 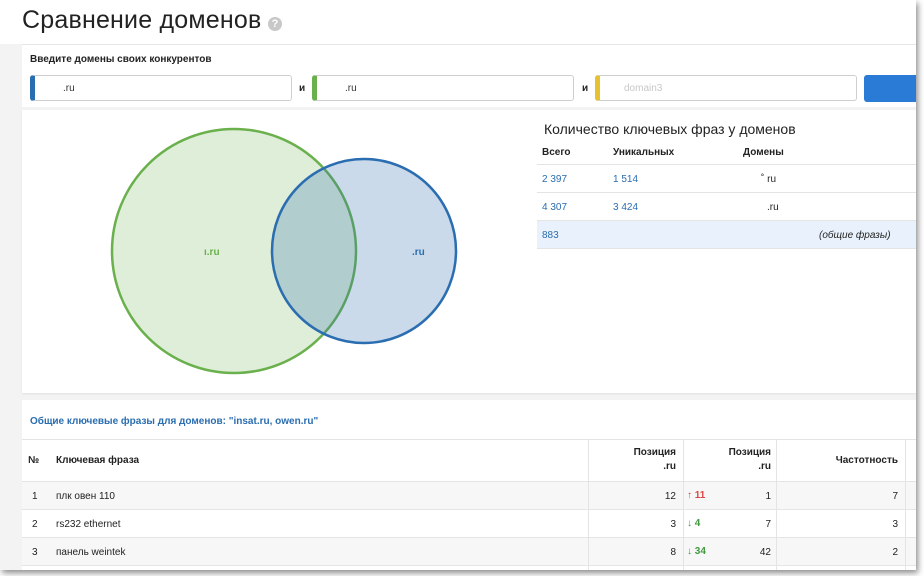 I want to click on row-frequency: 7, so click(x=895, y=496).